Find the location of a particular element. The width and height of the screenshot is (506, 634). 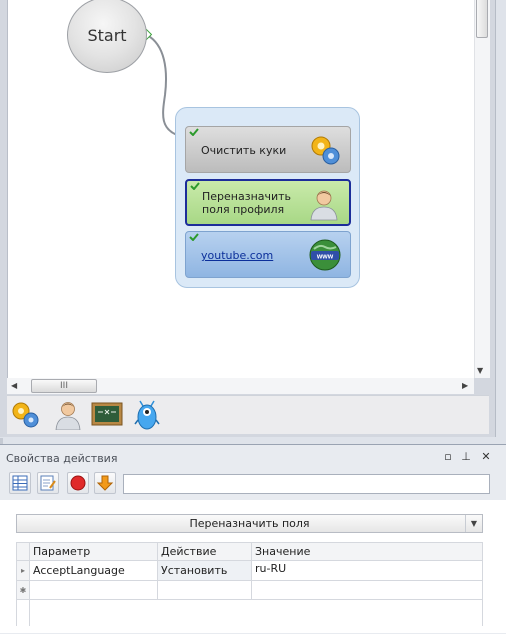

table-empty-area is located at coordinates (249, 612).